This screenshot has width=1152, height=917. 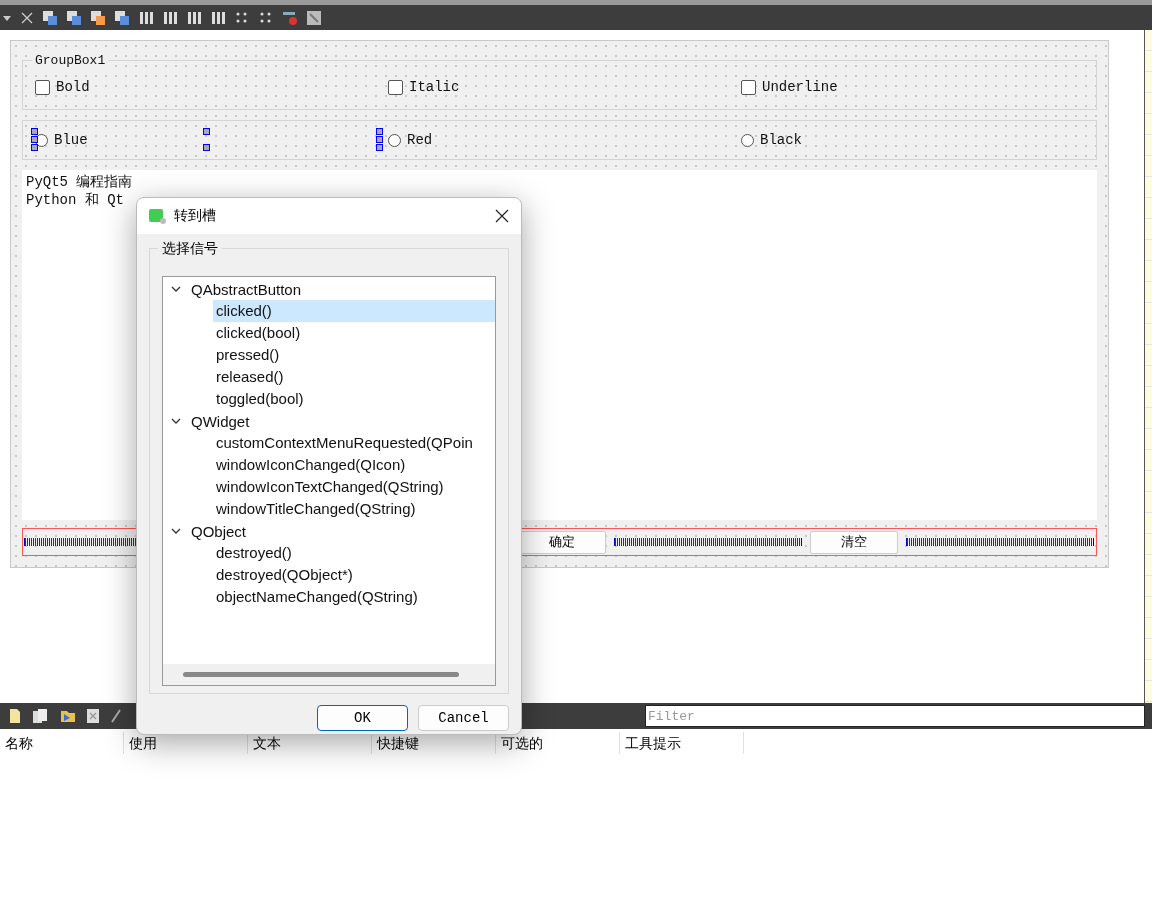 I want to click on tree-item: QAbstractButton, so click(x=246, y=289).